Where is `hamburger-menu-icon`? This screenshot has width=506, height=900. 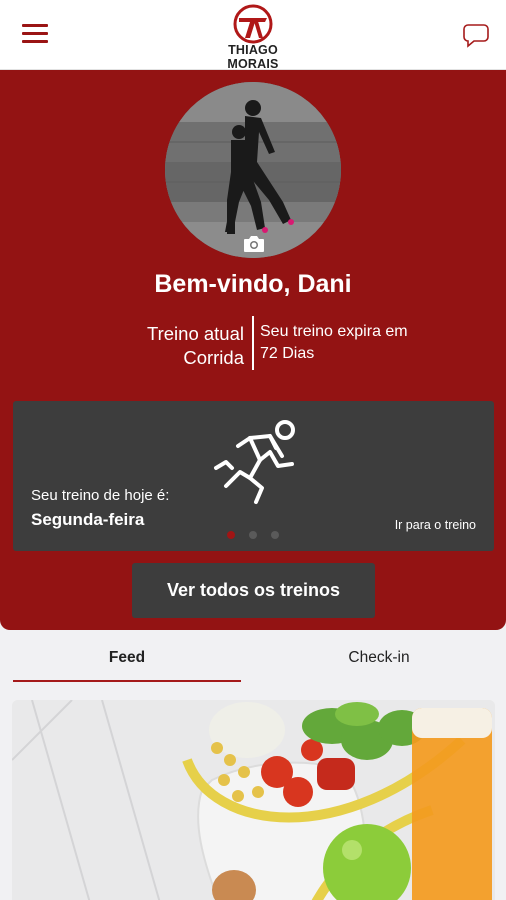 hamburger-menu-icon is located at coordinates (35, 35).